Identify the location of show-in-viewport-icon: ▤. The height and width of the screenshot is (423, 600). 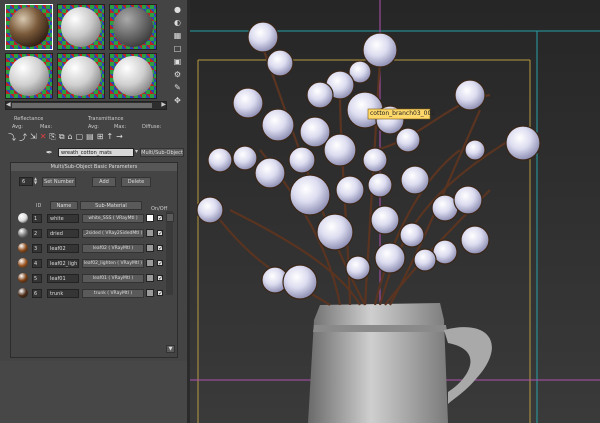
(90, 138).